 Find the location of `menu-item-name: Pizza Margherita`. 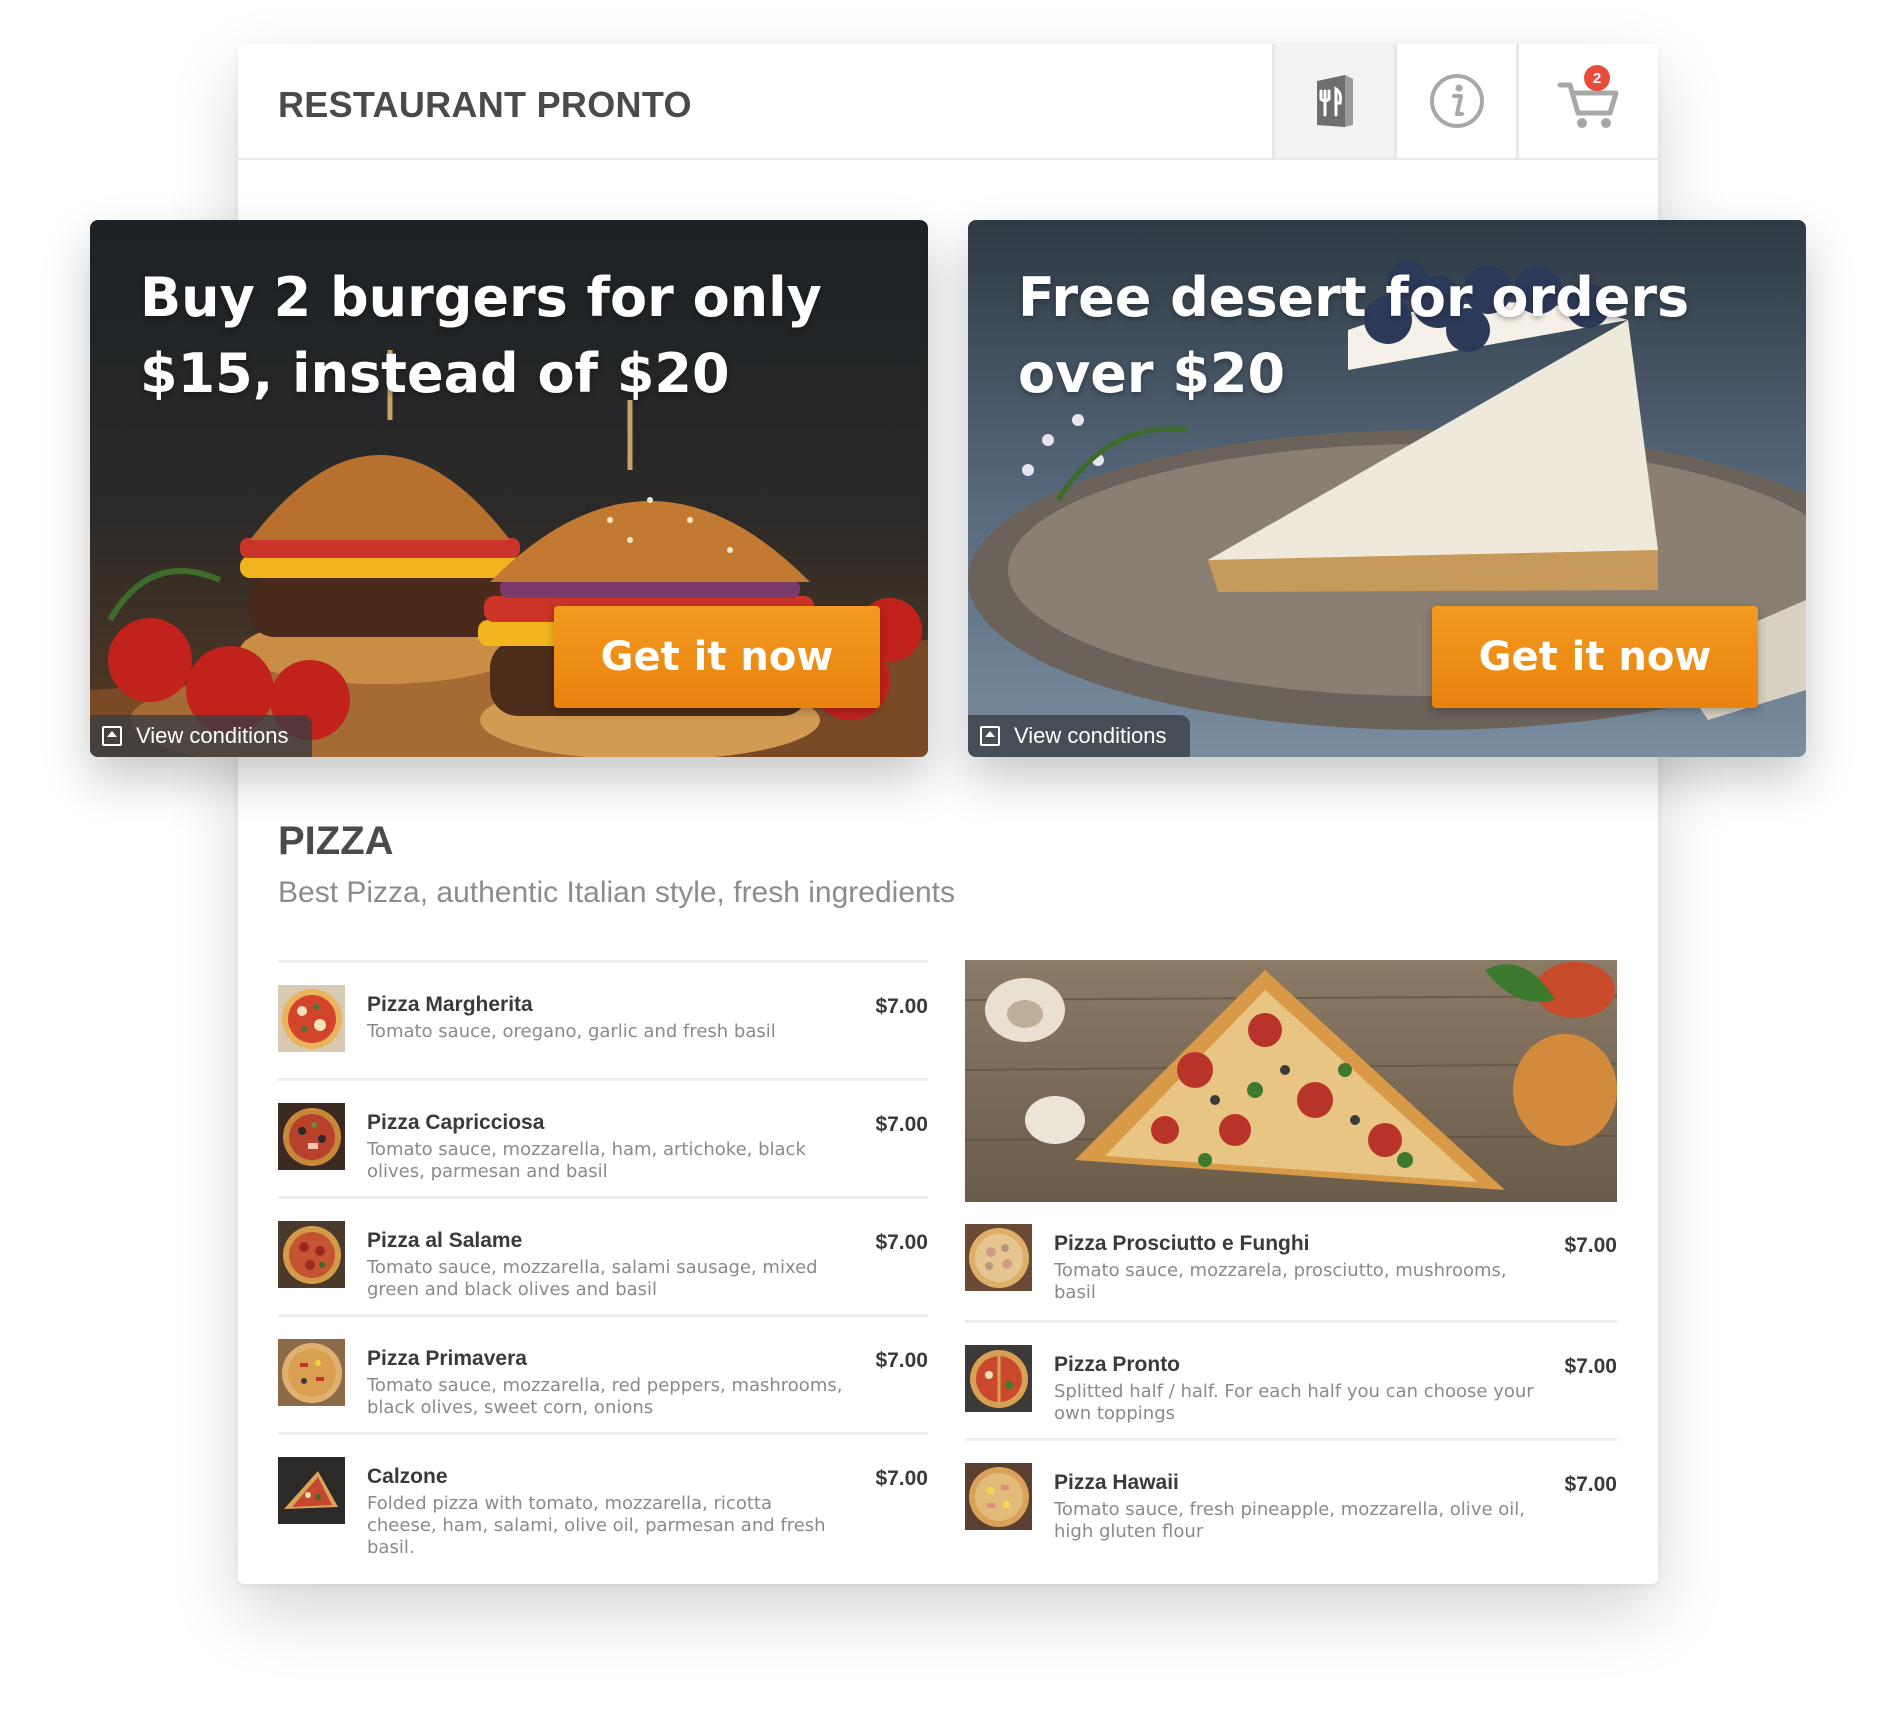

menu-item-name: Pizza Margherita is located at coordinates (450, 1004).